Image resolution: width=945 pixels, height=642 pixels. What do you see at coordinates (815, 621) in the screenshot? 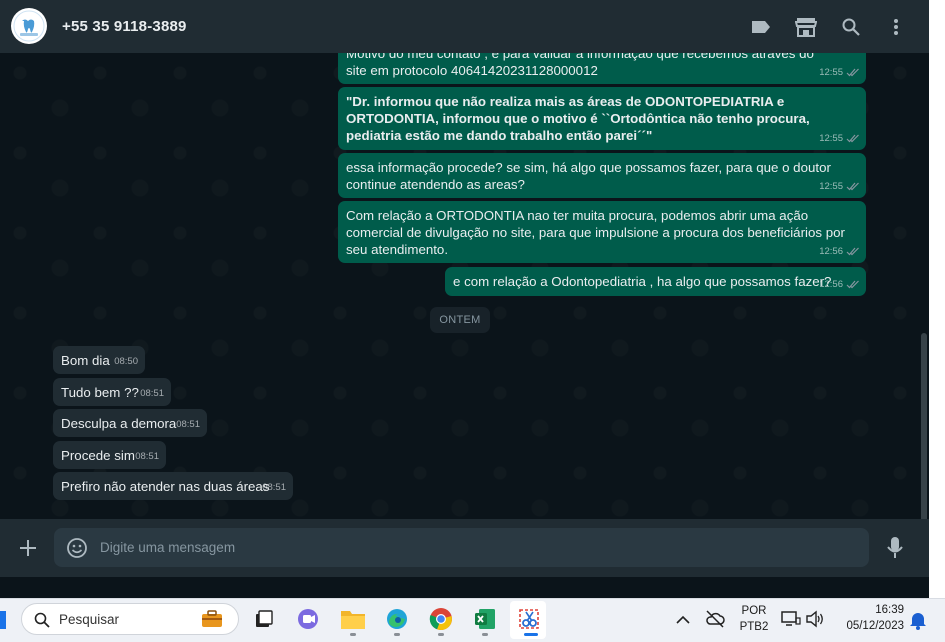
I see `volume-icon` at bounding box center [815, 621].